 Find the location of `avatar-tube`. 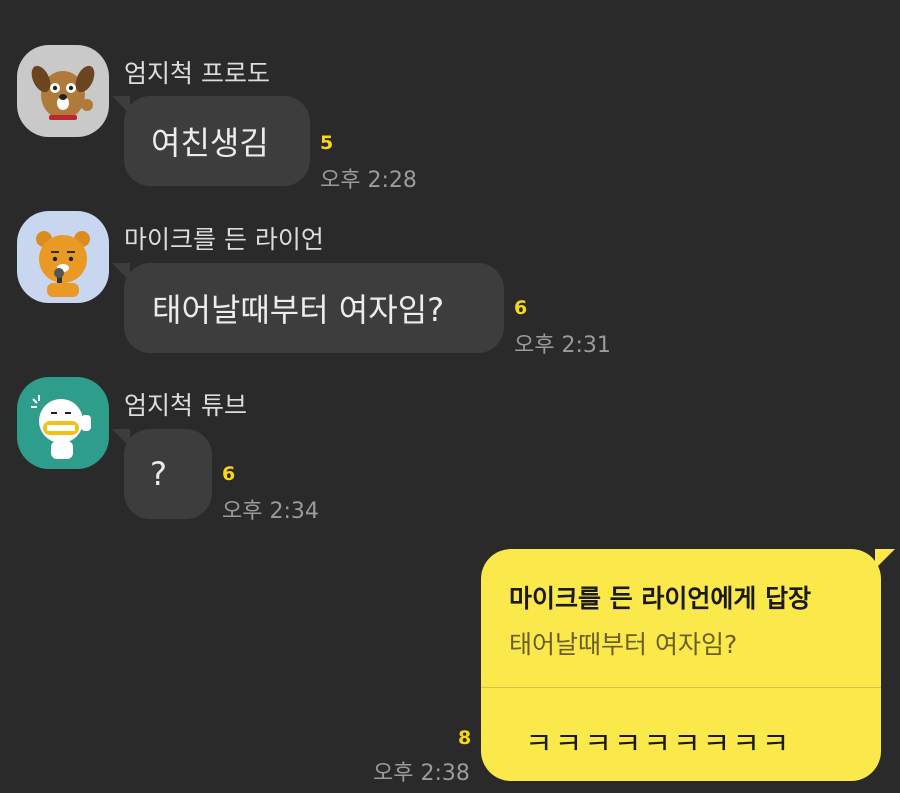

avatar-tube is located at coordinates (63, 423).